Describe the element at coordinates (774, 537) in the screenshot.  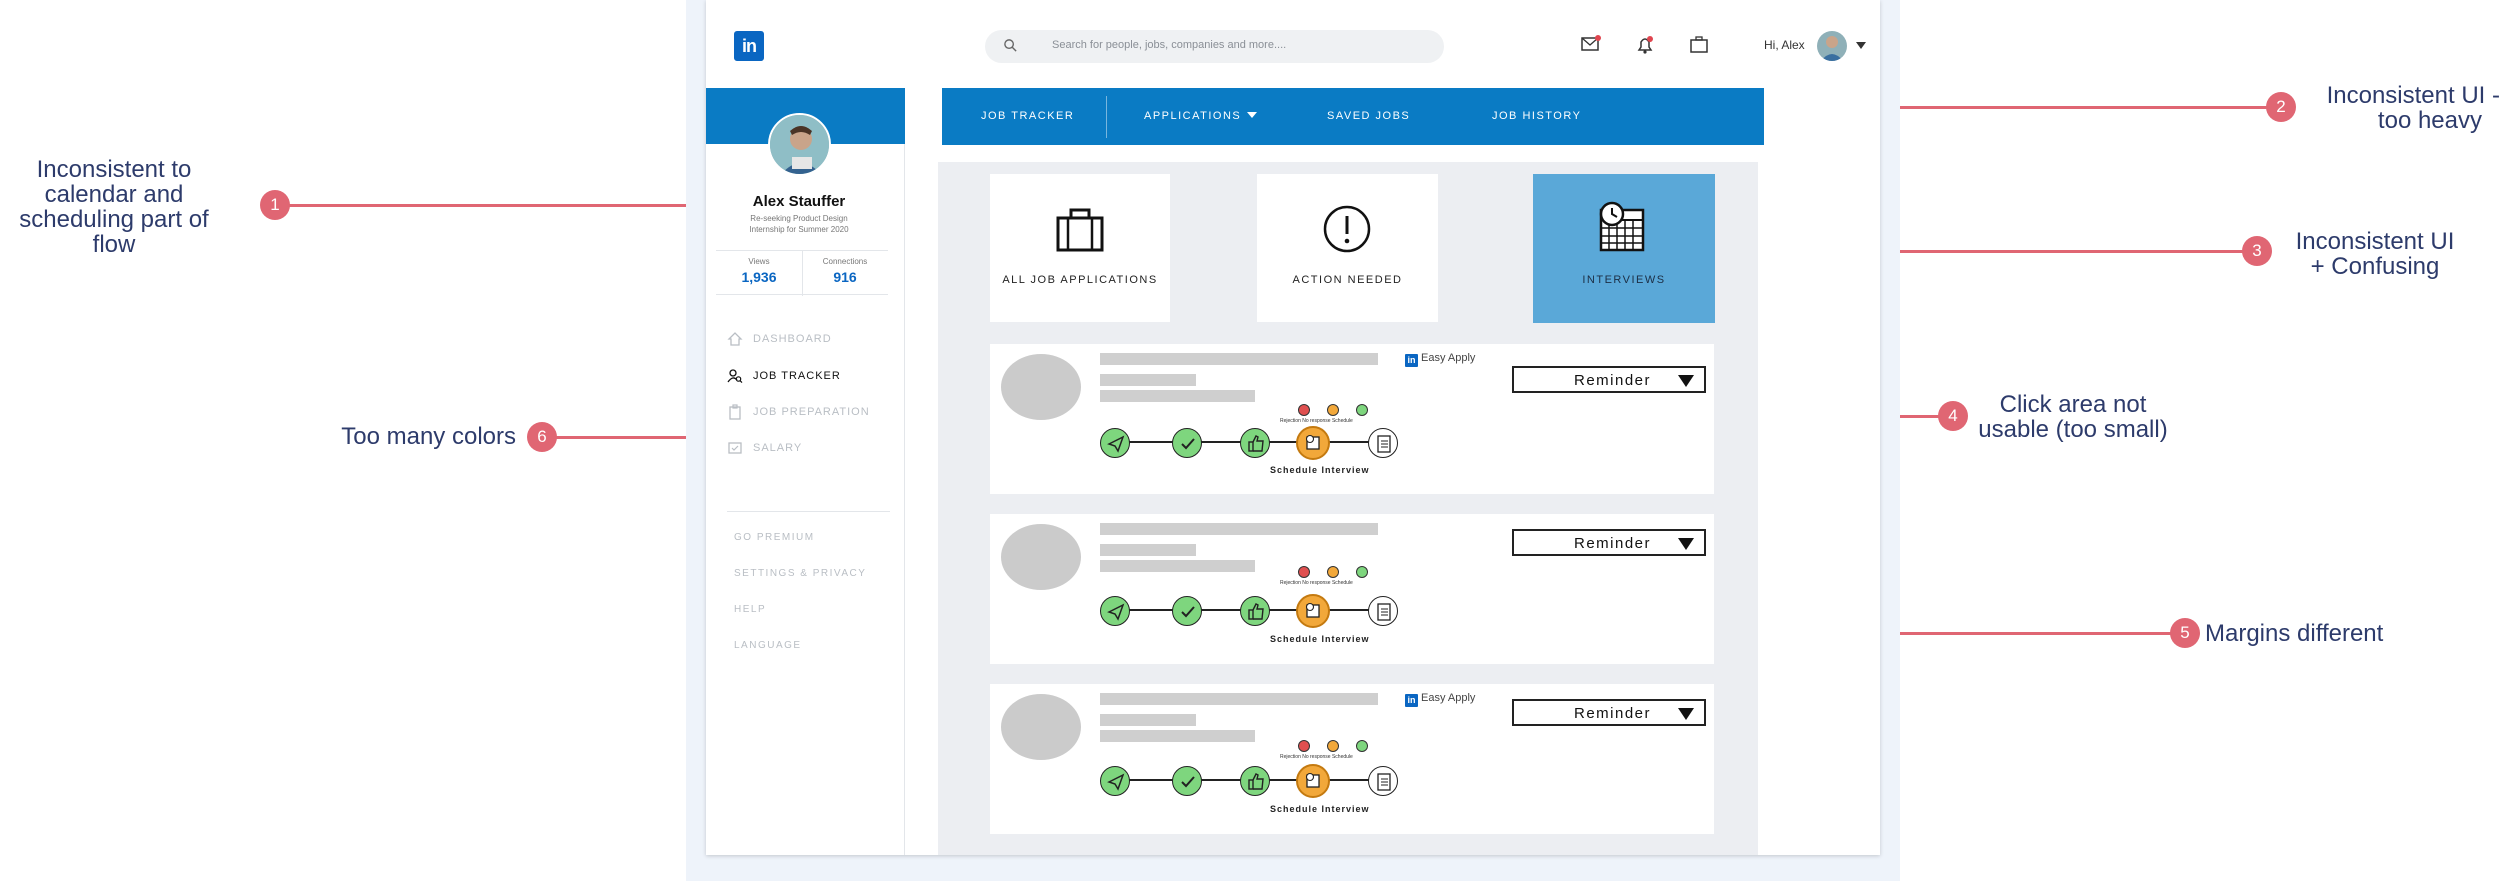
I see `sidebar-link-premium: GO PREMIUM` at that location.